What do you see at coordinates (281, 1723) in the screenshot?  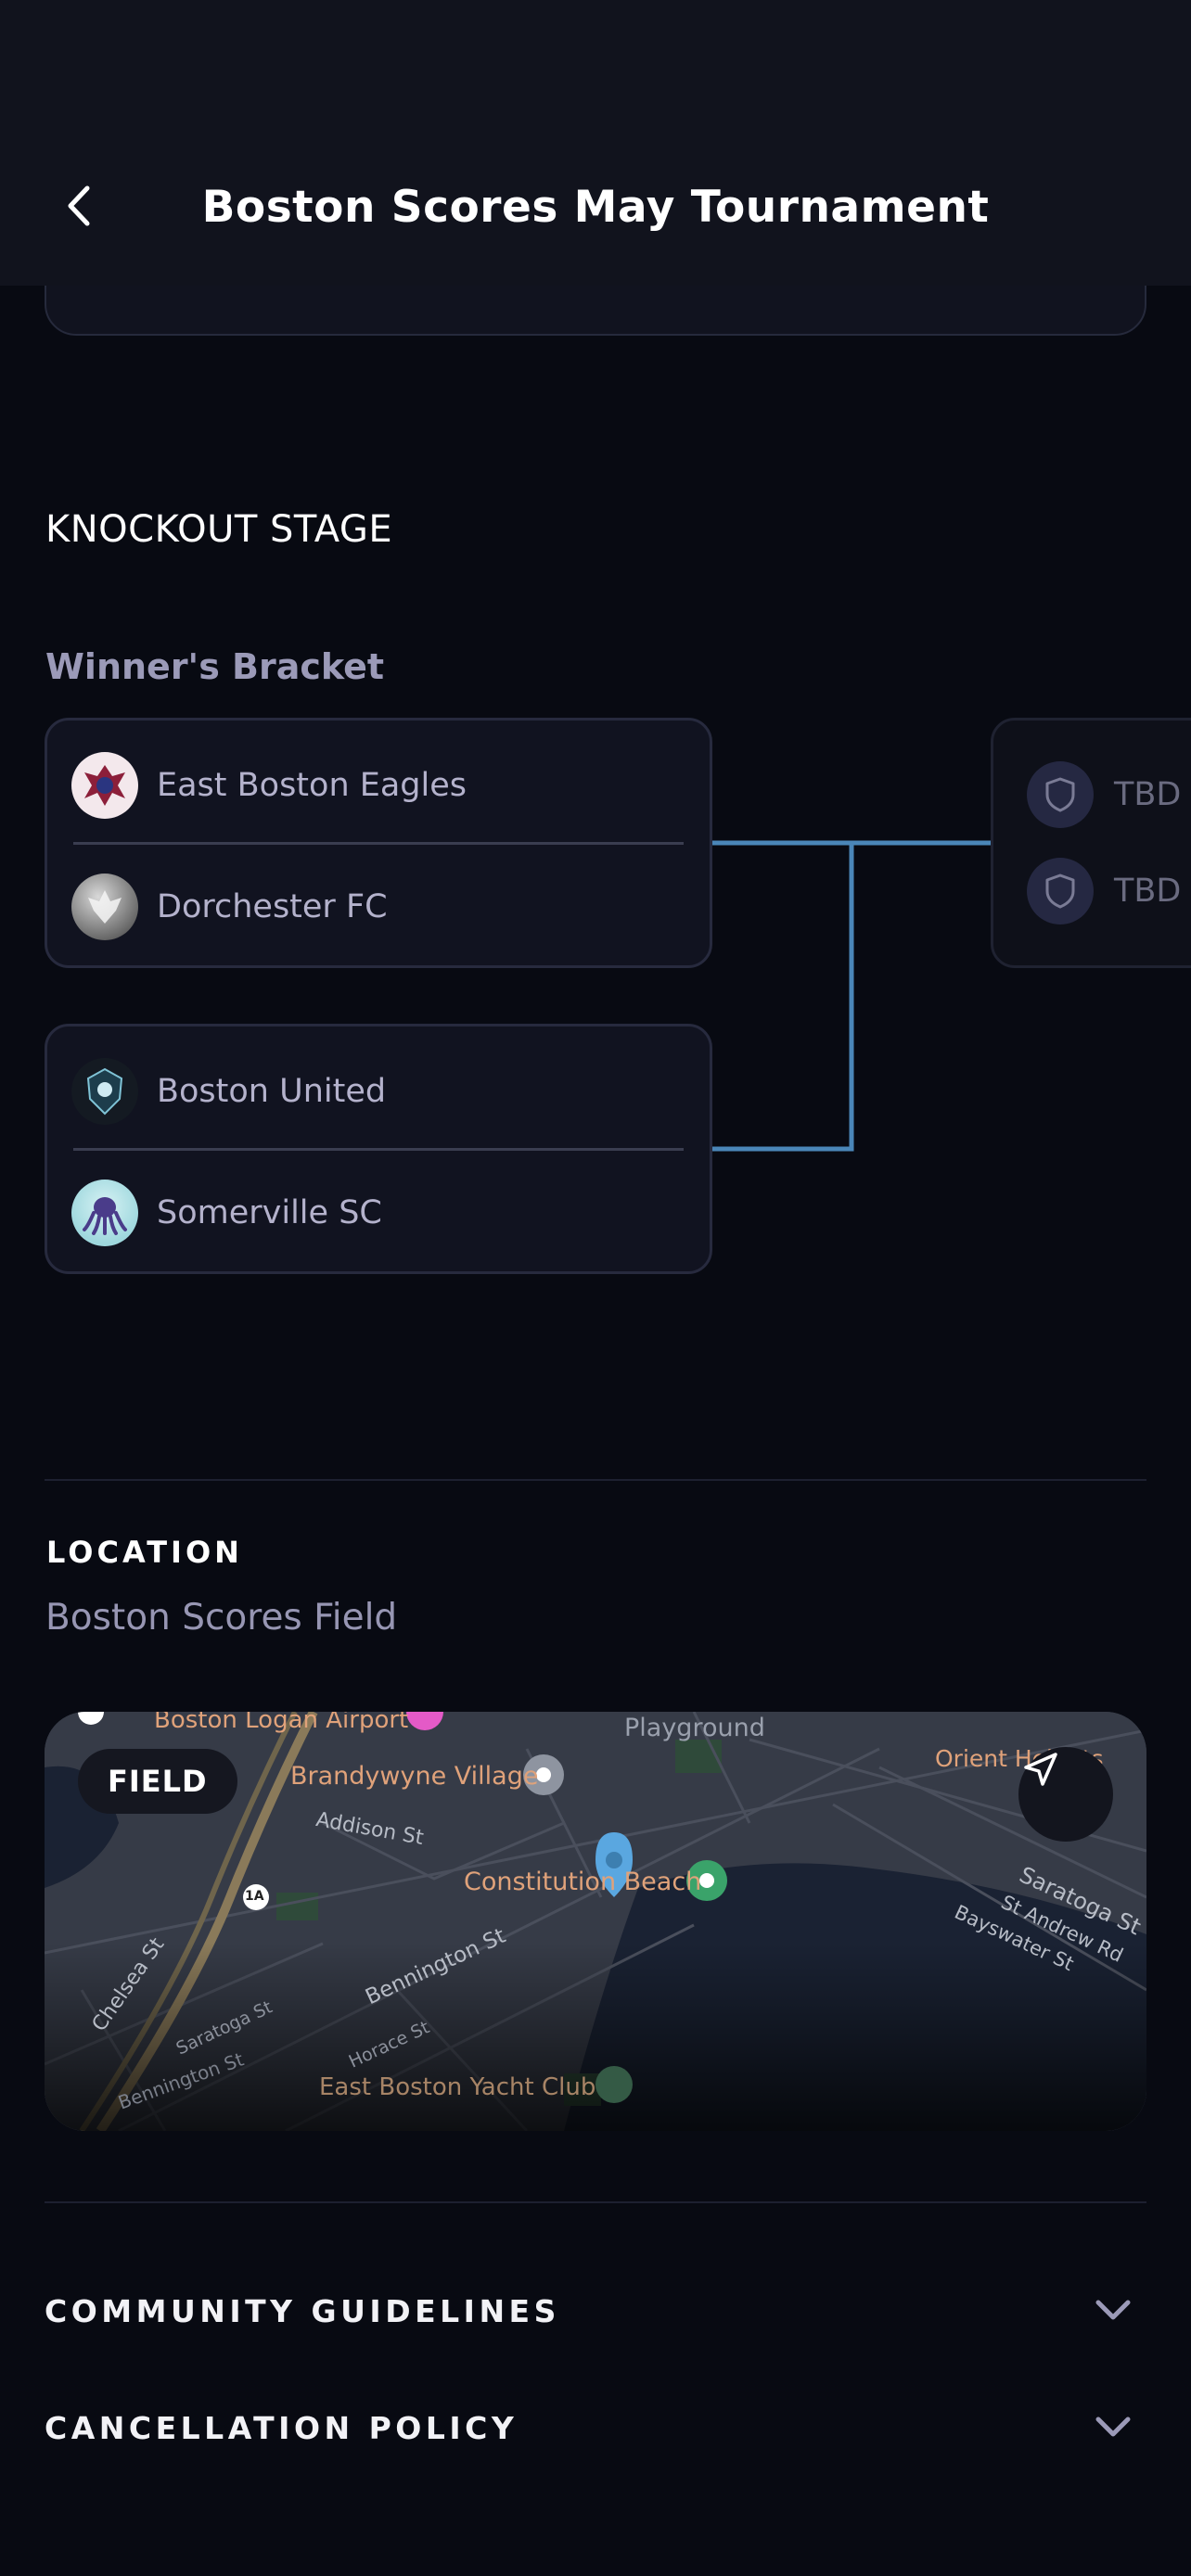 I see `map-label: Boston Logan Airport` at bounding box center [281, 1723].